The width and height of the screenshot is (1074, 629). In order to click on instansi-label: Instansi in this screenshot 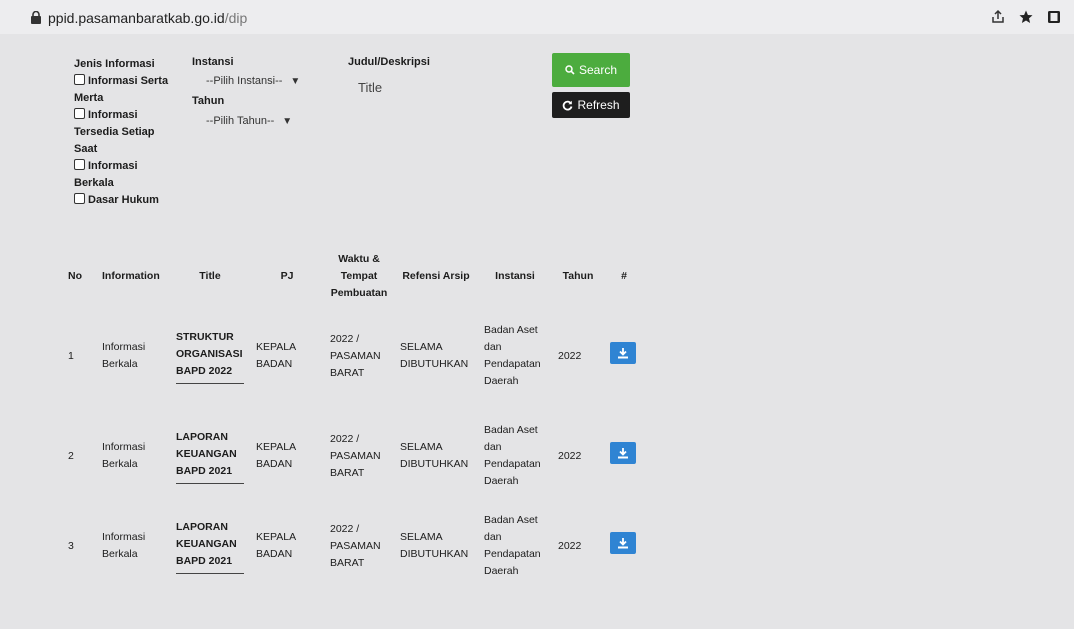, I will do `click(213, 62)`.